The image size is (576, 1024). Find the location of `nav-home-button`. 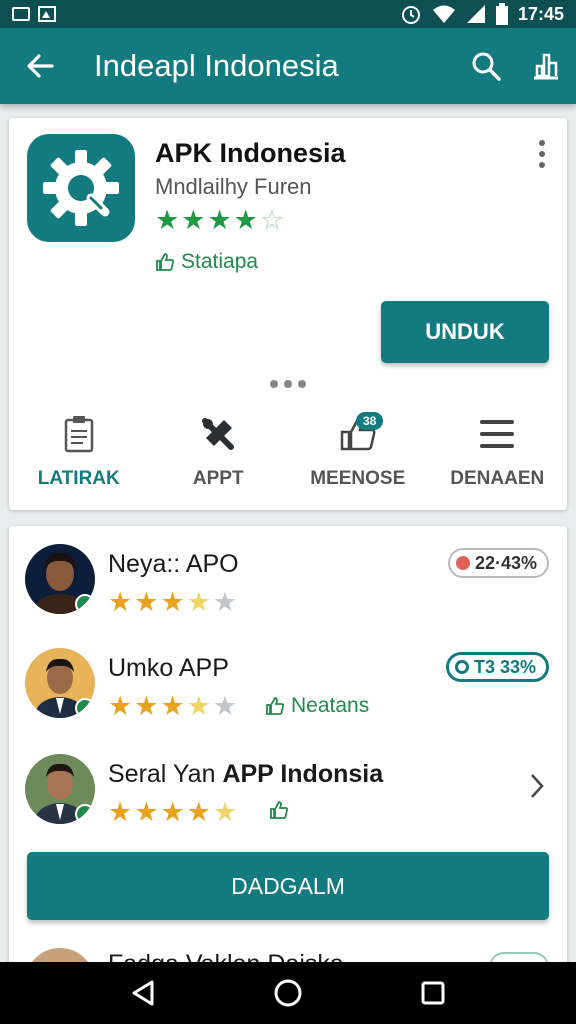

nav-home-button is located at coordinates (288, 993).